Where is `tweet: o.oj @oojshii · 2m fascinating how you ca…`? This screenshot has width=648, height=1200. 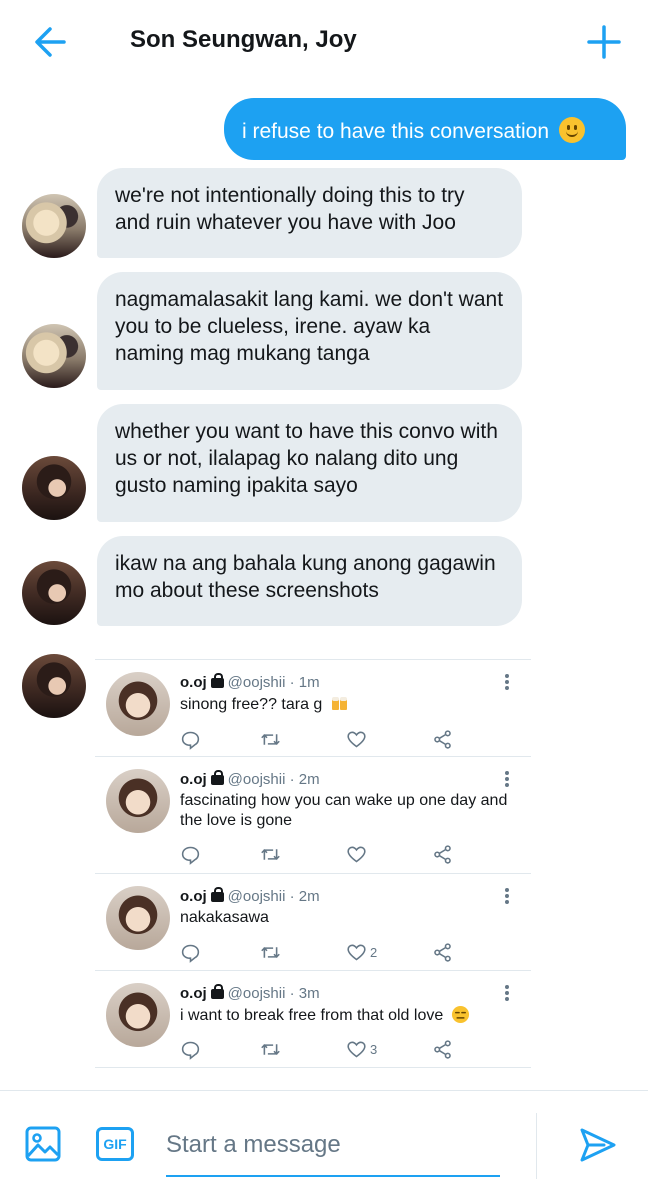
tweet: o.oj @oojshii · 2m fascinating how you ca… is located at coordinates (313, 814).